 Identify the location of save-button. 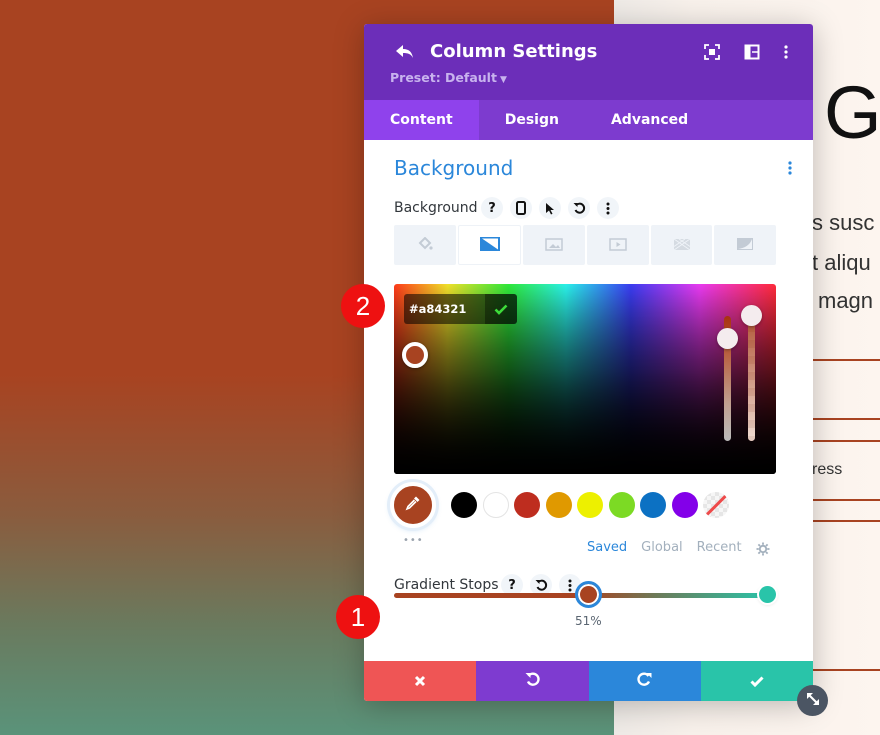
(756, 681).